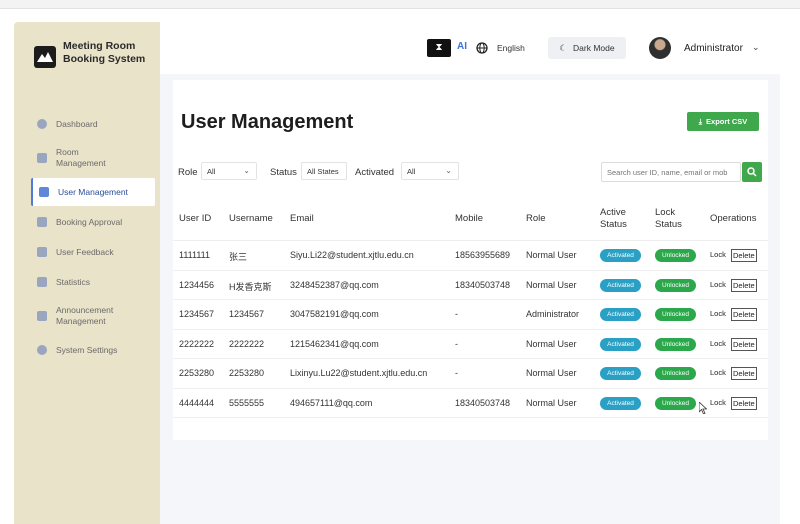 The image size is (800, 524). Describe the element at coordinates (359, 373) in the screenshot. I see `cell-email: Lixinyu.Lu22@student.xjtlu.edu.cn` at that location.